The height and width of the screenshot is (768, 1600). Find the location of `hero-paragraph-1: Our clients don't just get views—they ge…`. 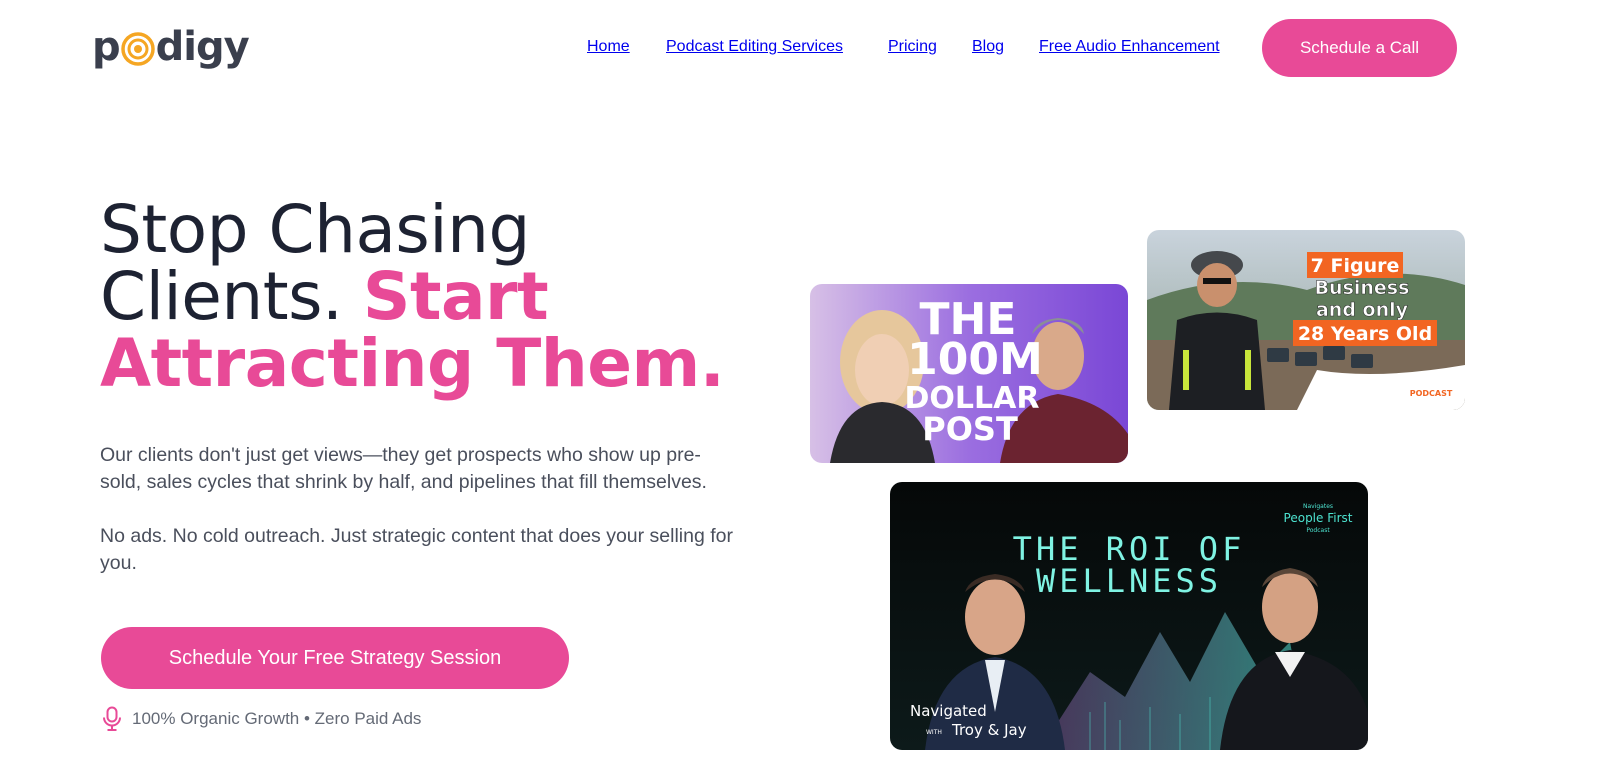

hero-paragraph-1: Our clients don't just get views—they ge… is located at coordinates (403, 468).